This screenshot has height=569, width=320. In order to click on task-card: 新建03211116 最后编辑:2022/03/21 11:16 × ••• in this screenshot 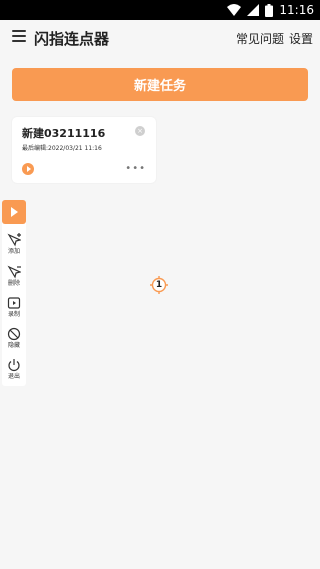, I will do `click(84, 150)`.